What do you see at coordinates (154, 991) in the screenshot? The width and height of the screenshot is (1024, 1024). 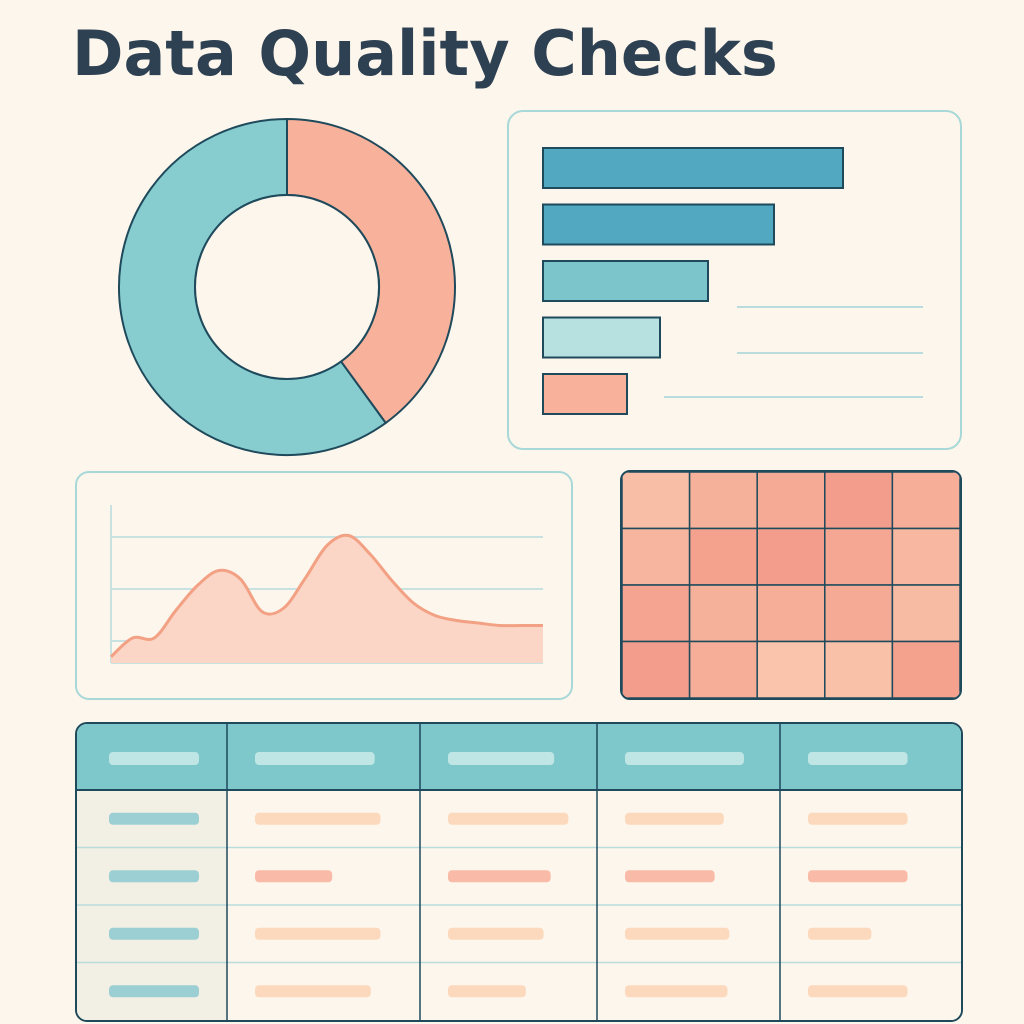 I see `table-cell-r4-c1` at bounding box center [154, 991].